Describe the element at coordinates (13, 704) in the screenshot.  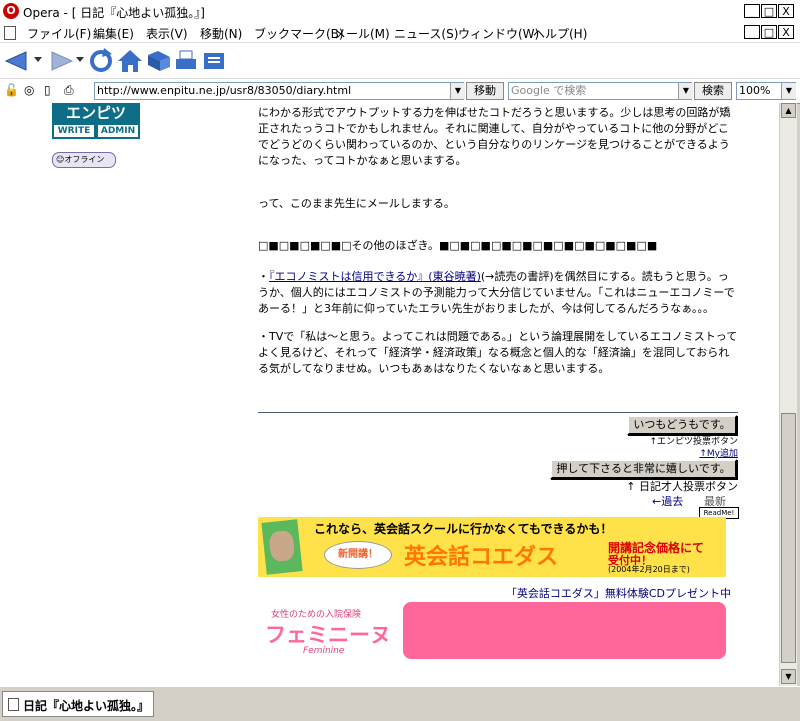
I see `tab-page-icon` at that location.